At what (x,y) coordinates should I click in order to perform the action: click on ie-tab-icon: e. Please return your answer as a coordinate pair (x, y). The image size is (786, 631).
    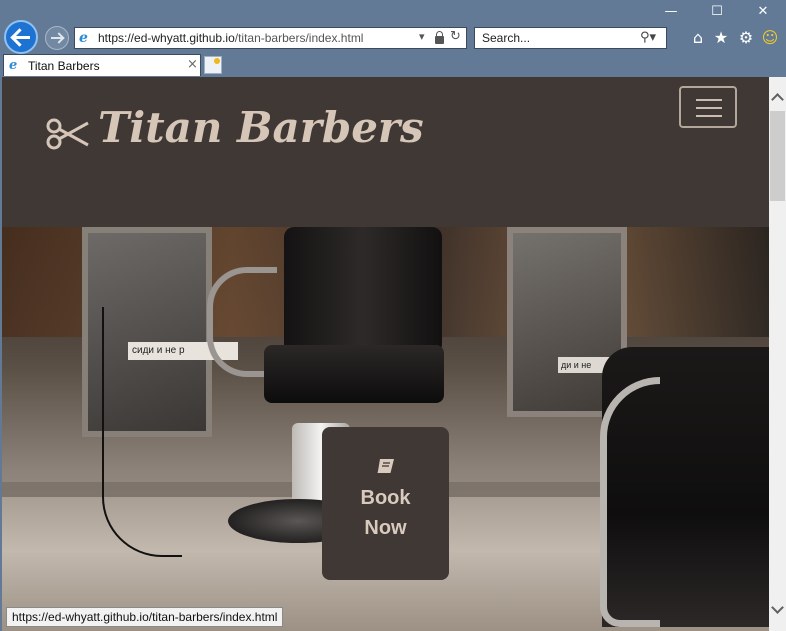
    Looking at the image, I should click on (13, 65).